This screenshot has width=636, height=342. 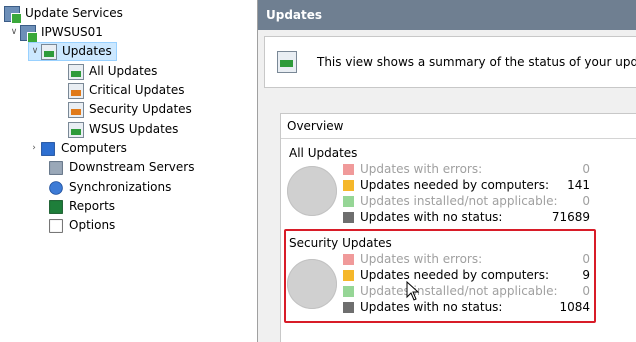 I want to click on status-row: Updates with errors: 0, so click(x=466, y=169).